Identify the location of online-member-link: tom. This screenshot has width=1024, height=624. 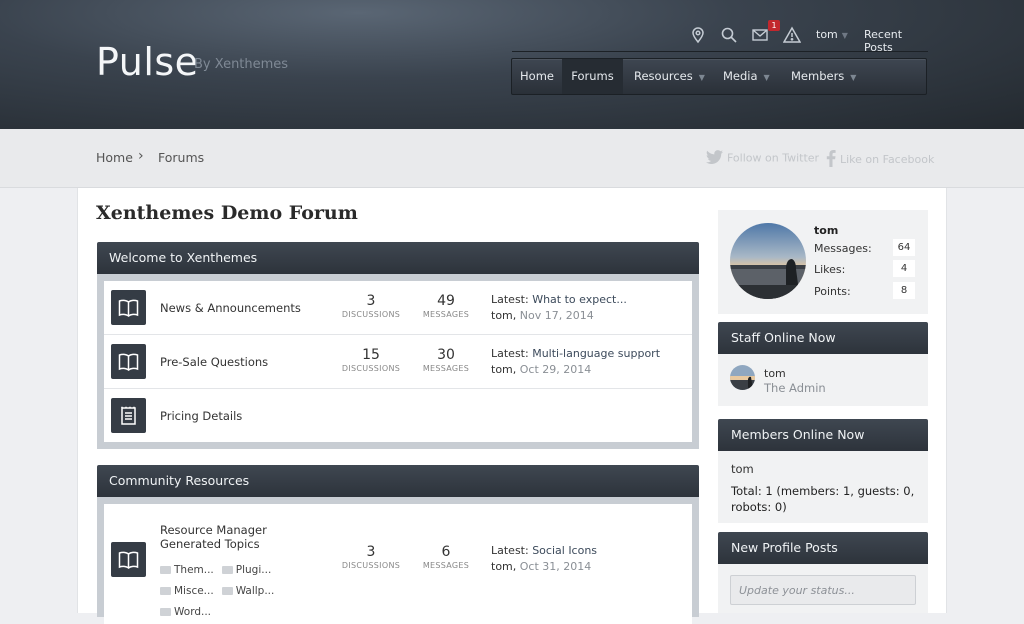
(742, 469).